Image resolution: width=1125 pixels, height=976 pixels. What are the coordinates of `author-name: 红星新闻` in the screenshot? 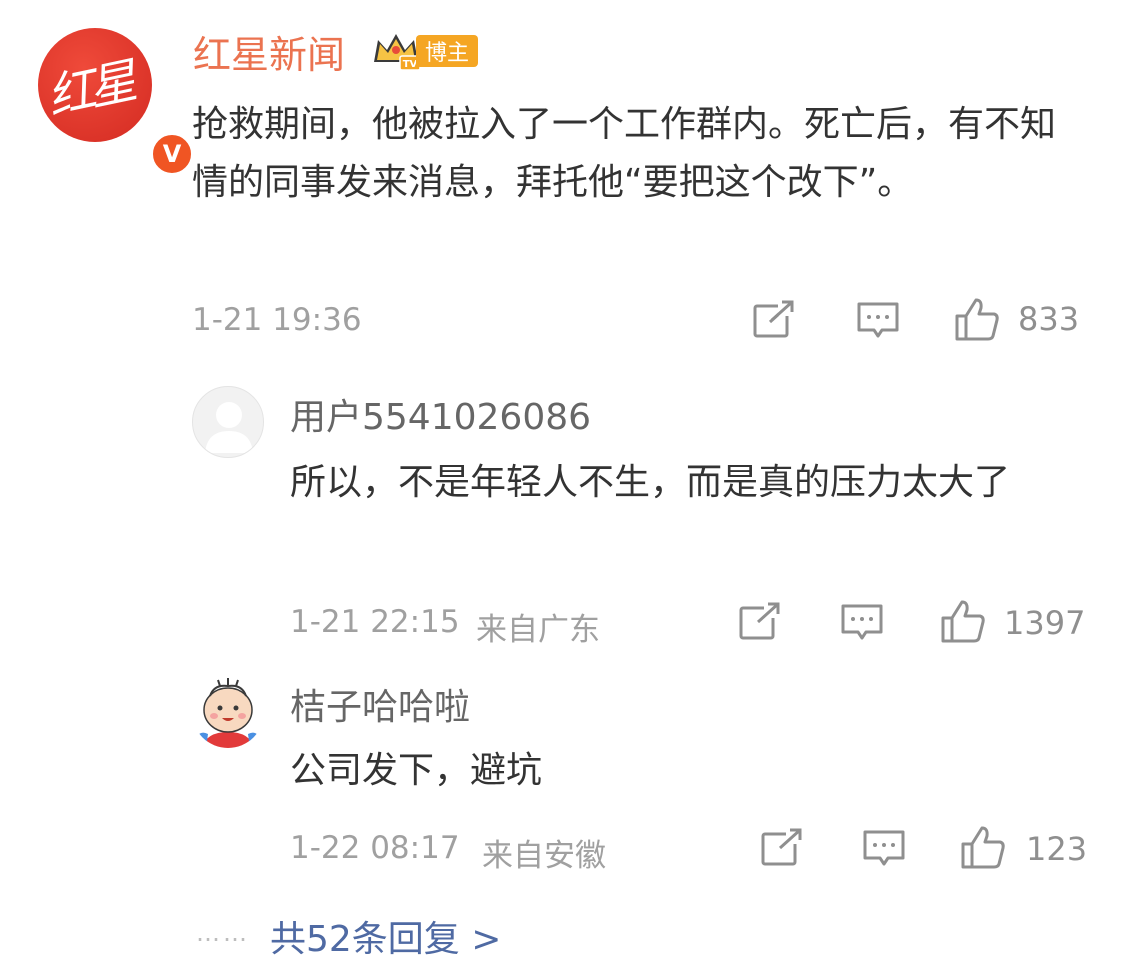 It's located at (269, 51).